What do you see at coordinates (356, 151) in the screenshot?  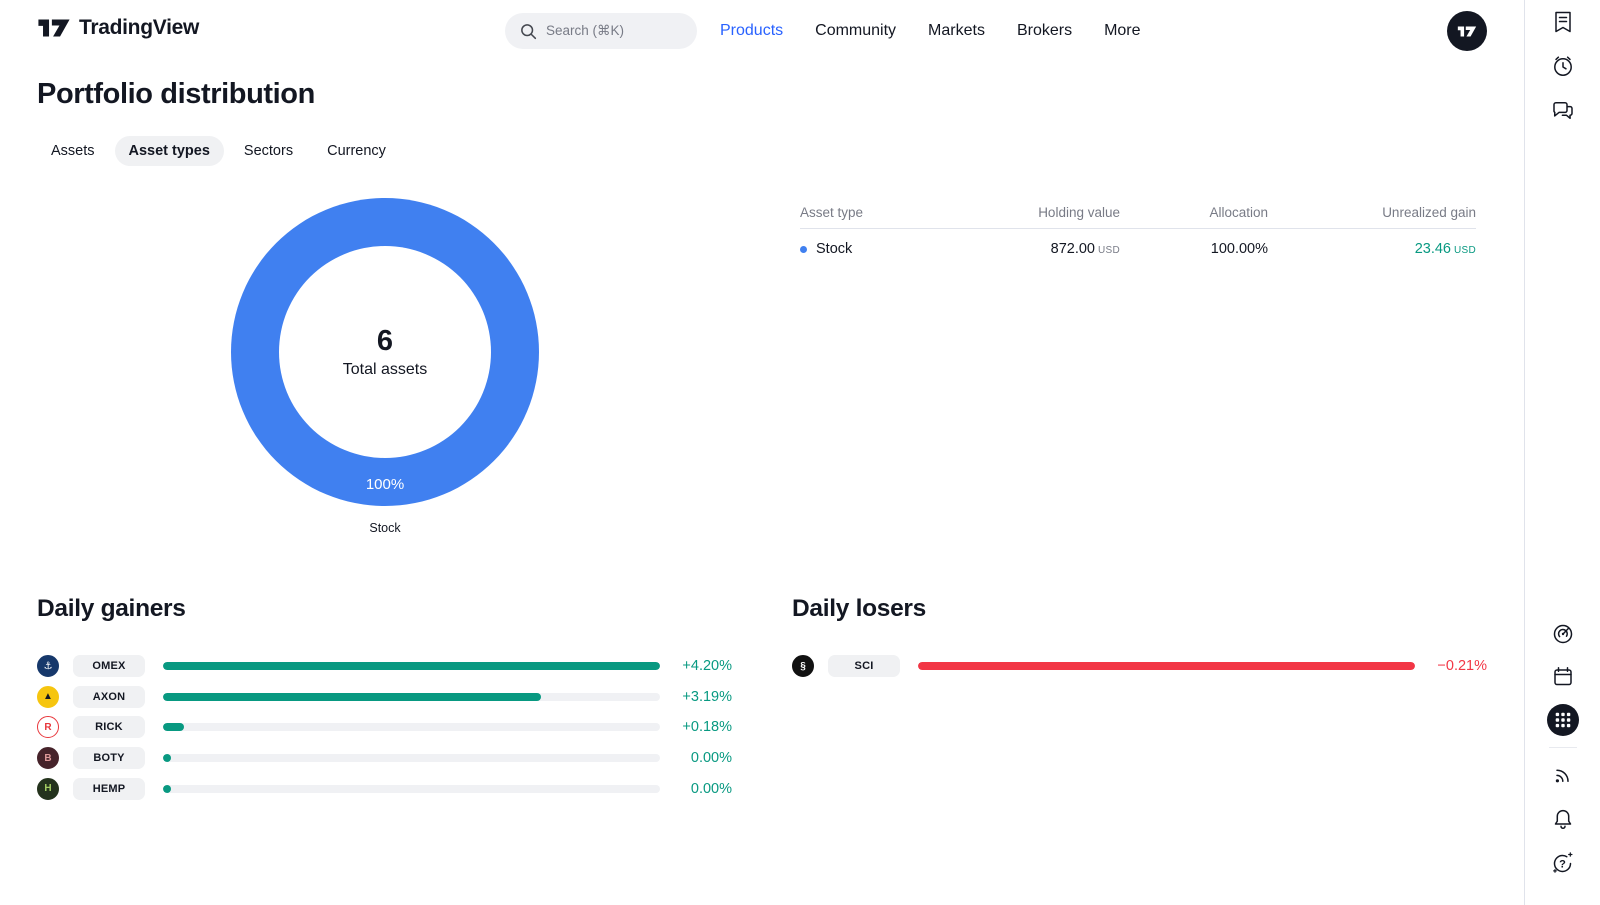 I see `tab-currency: Currency` at bounding box center [356, 151].